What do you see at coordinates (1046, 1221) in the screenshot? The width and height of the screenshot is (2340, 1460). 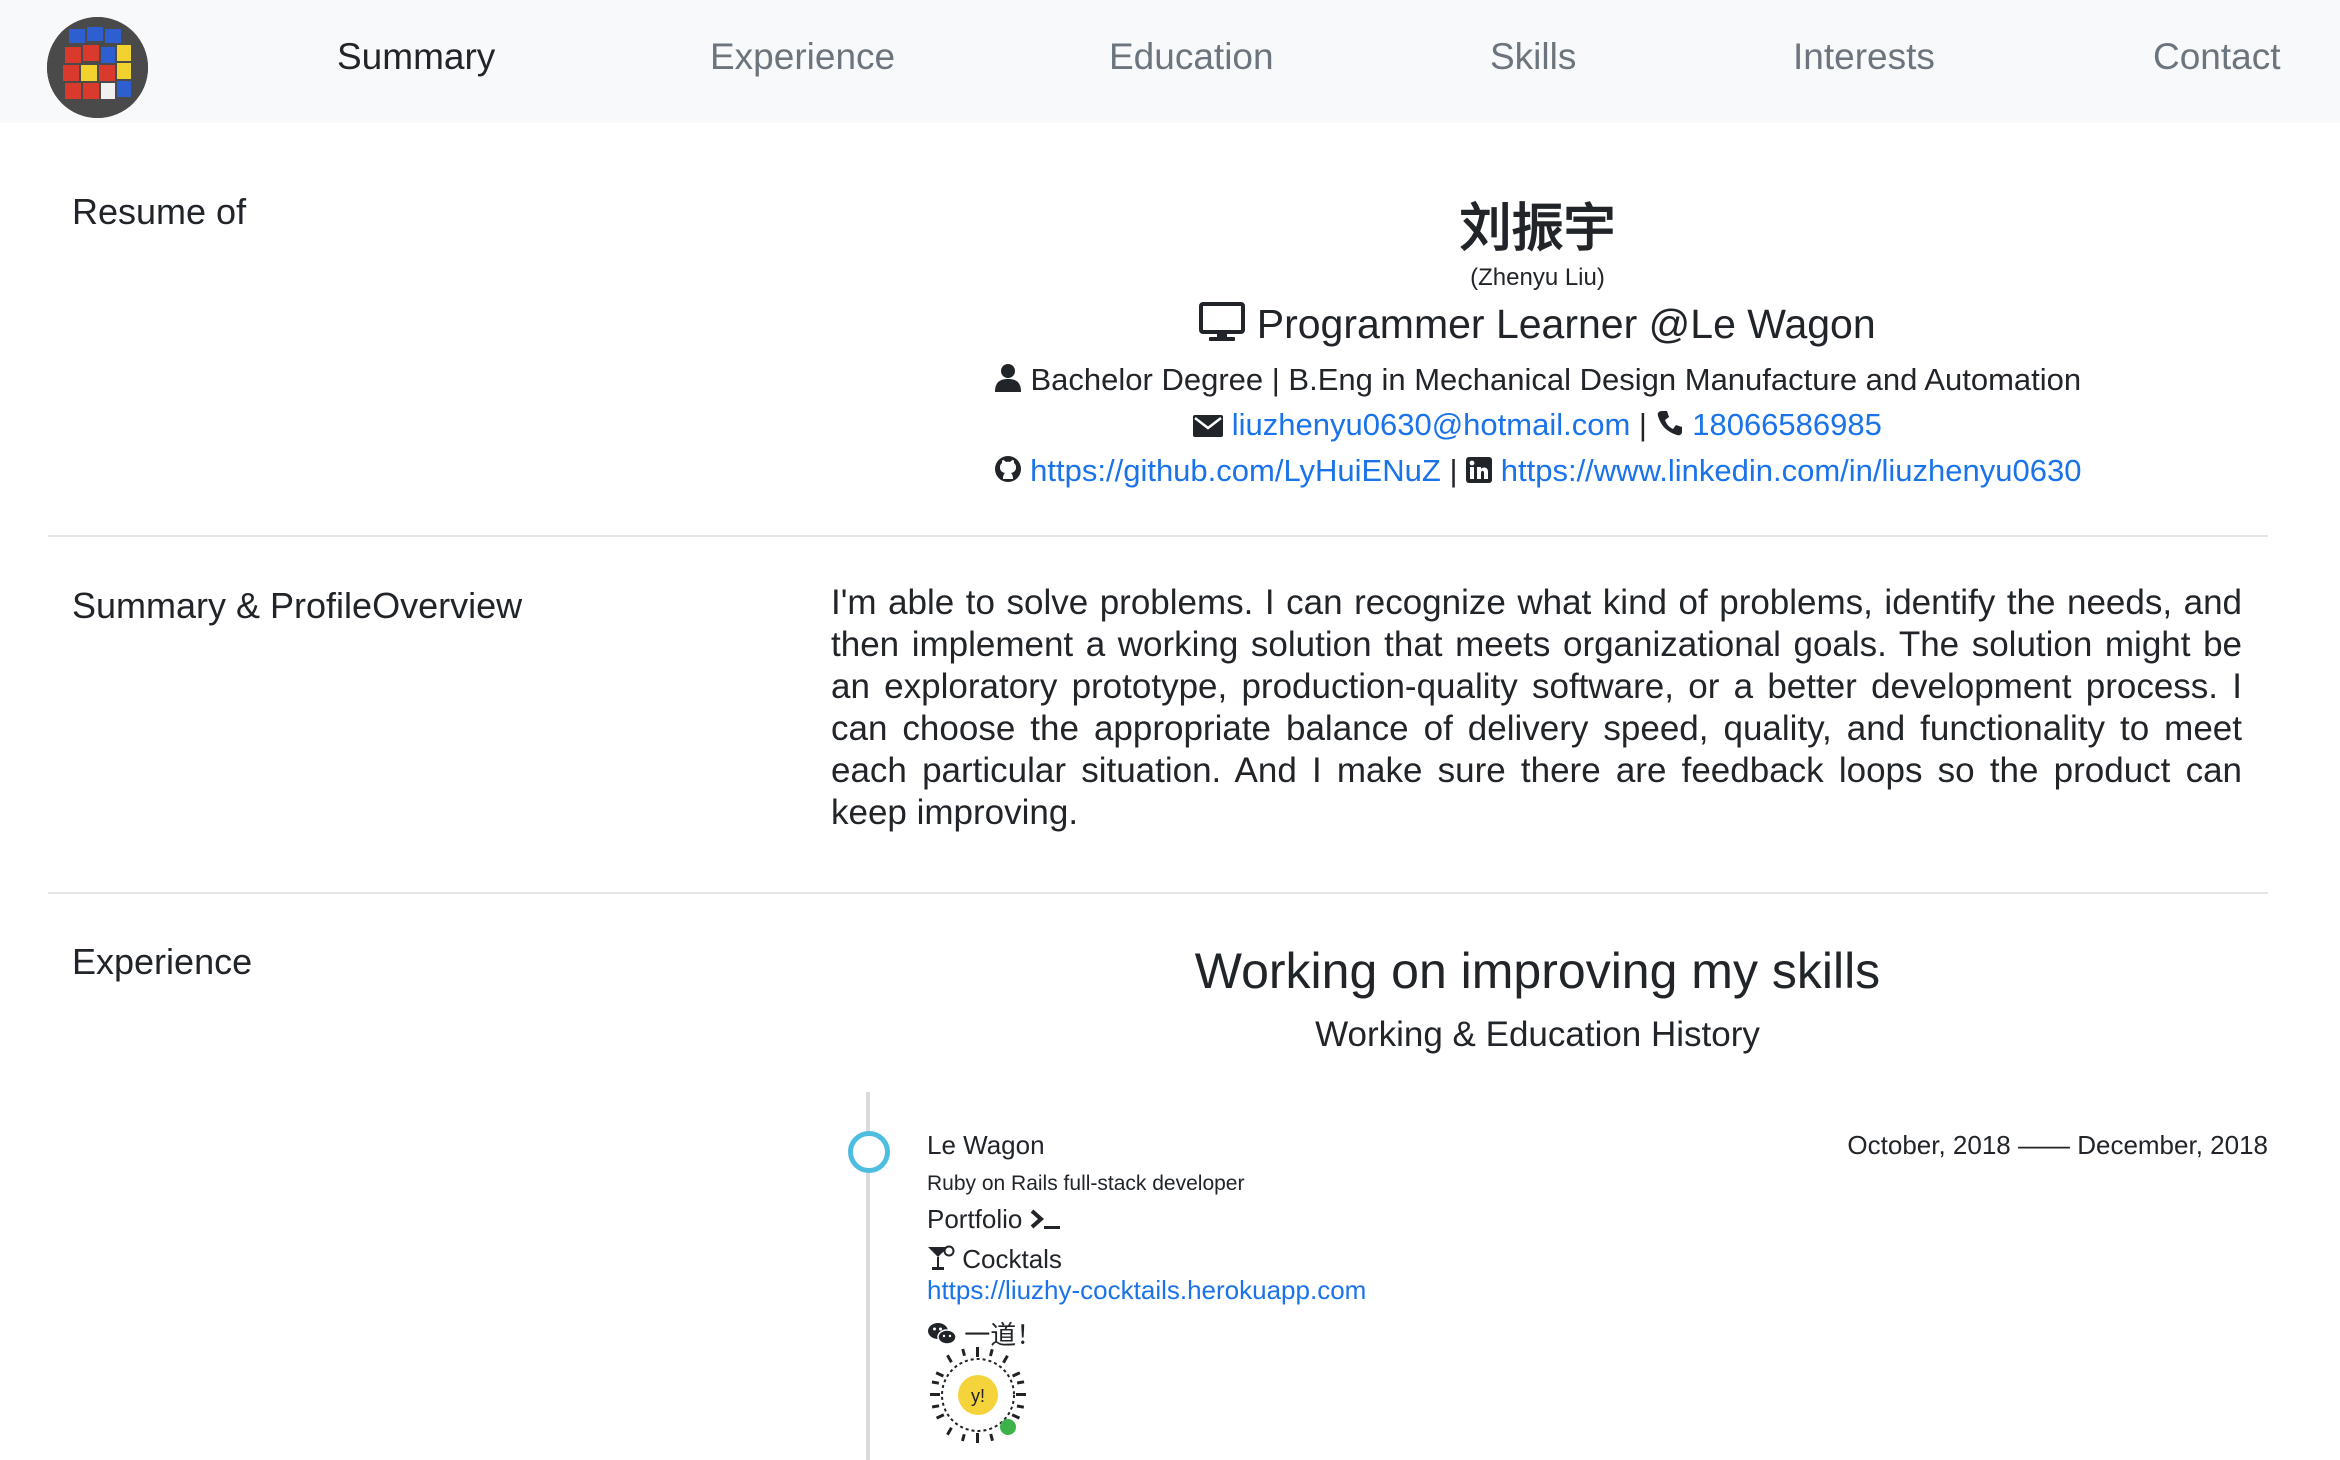 I see `terminal-icon` at bounding box center [1046, 1221].